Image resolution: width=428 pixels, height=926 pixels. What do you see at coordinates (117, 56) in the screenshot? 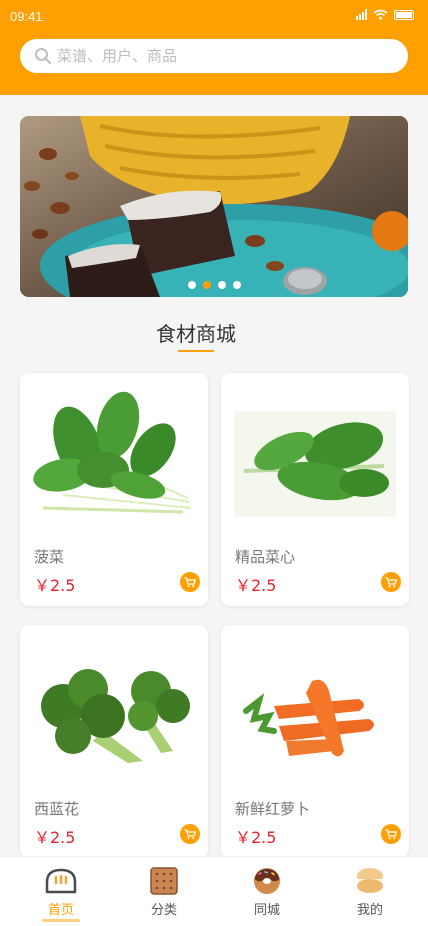
I see `search-placeholder: 菜谱、用户、商品` at bounding box center [117, 56].